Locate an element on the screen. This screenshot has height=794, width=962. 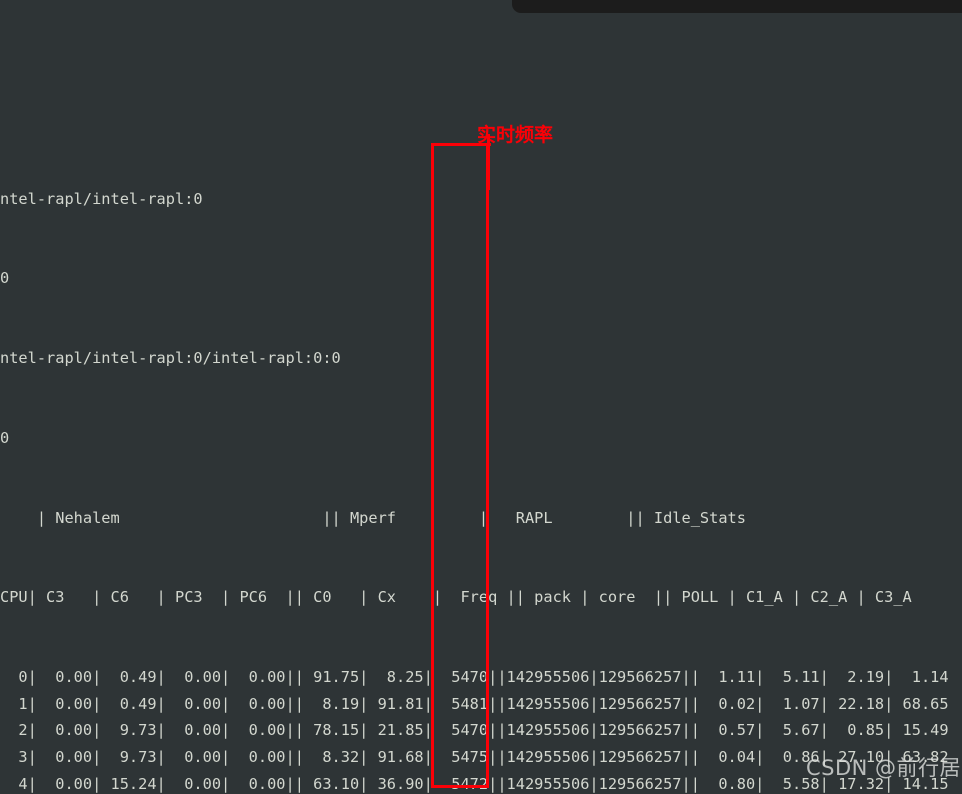
table-group-header: | Nehalem || Mperf | RAPL || Idle_Stats is located at coordinates (373, 517).